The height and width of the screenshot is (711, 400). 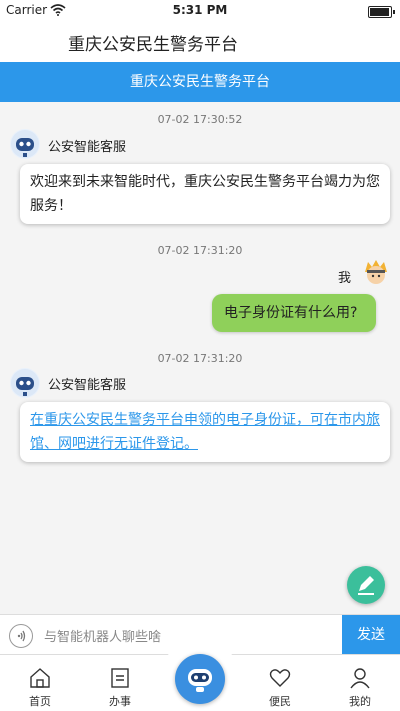 I want to click on message-input: 与智能机器人聊些啥, so click(x=102, y=635).